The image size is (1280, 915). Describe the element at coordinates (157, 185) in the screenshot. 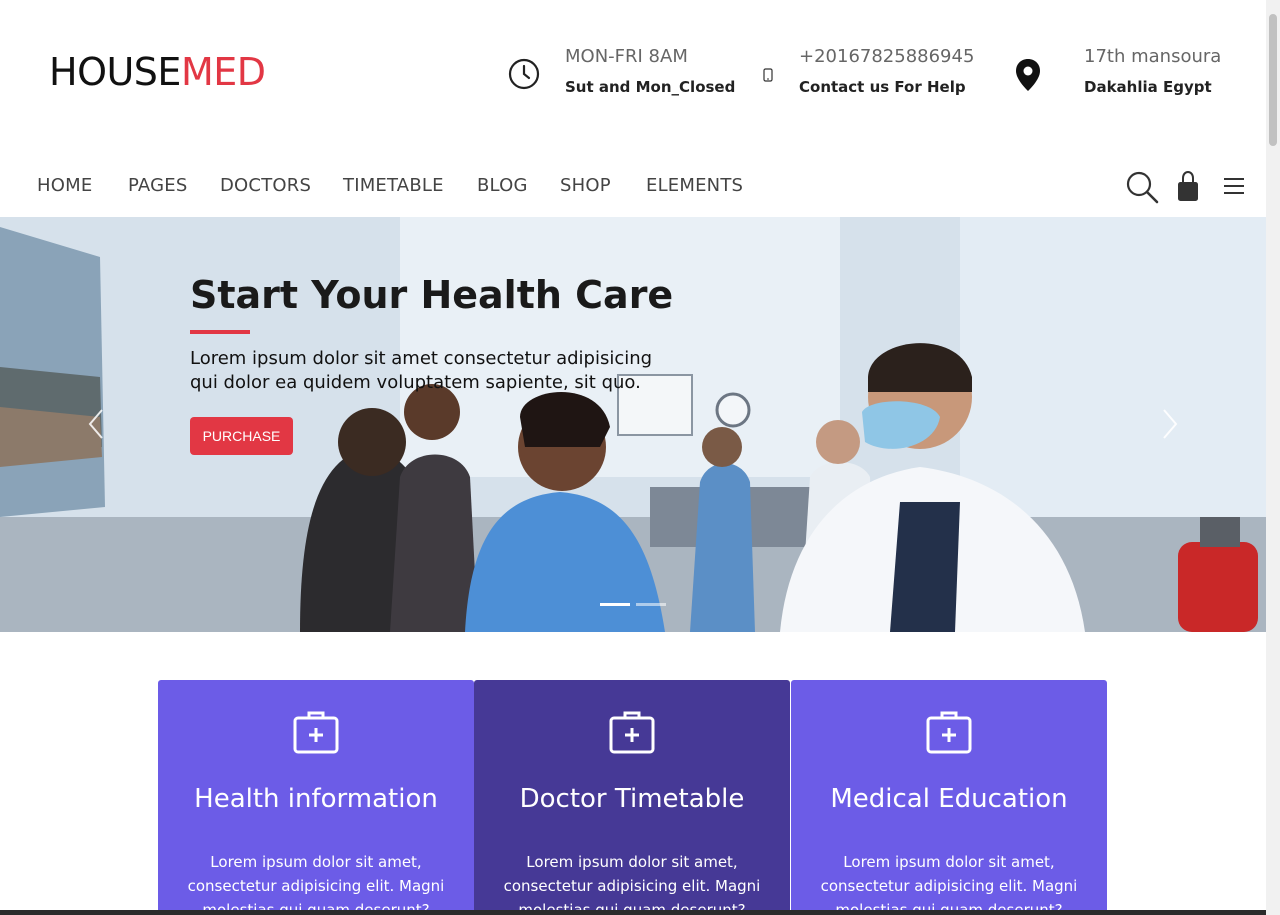

I see `nav-item-pages: PAGES` at that location.